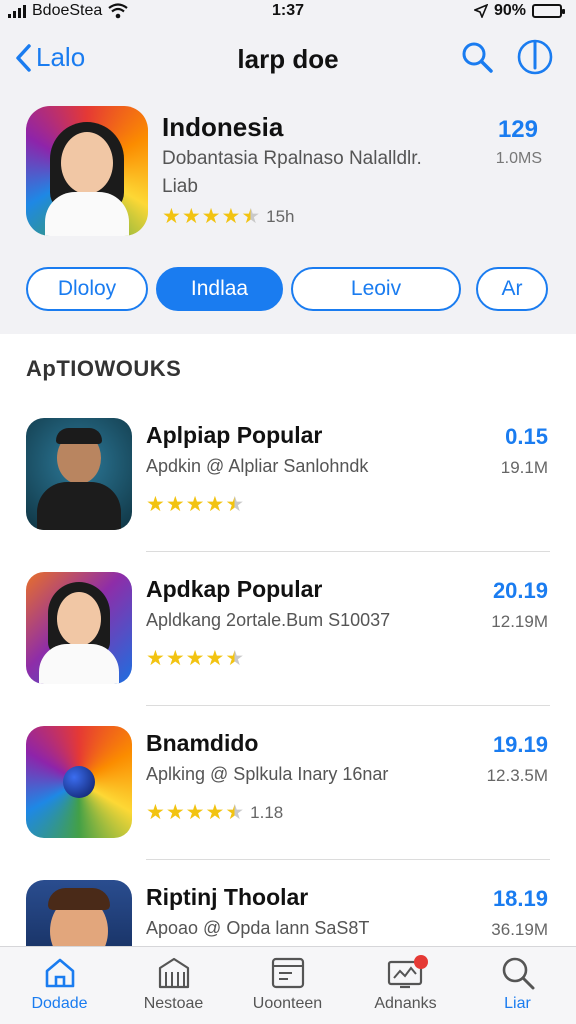  I want to click on app-size: 12.19M, so click(519, 621).